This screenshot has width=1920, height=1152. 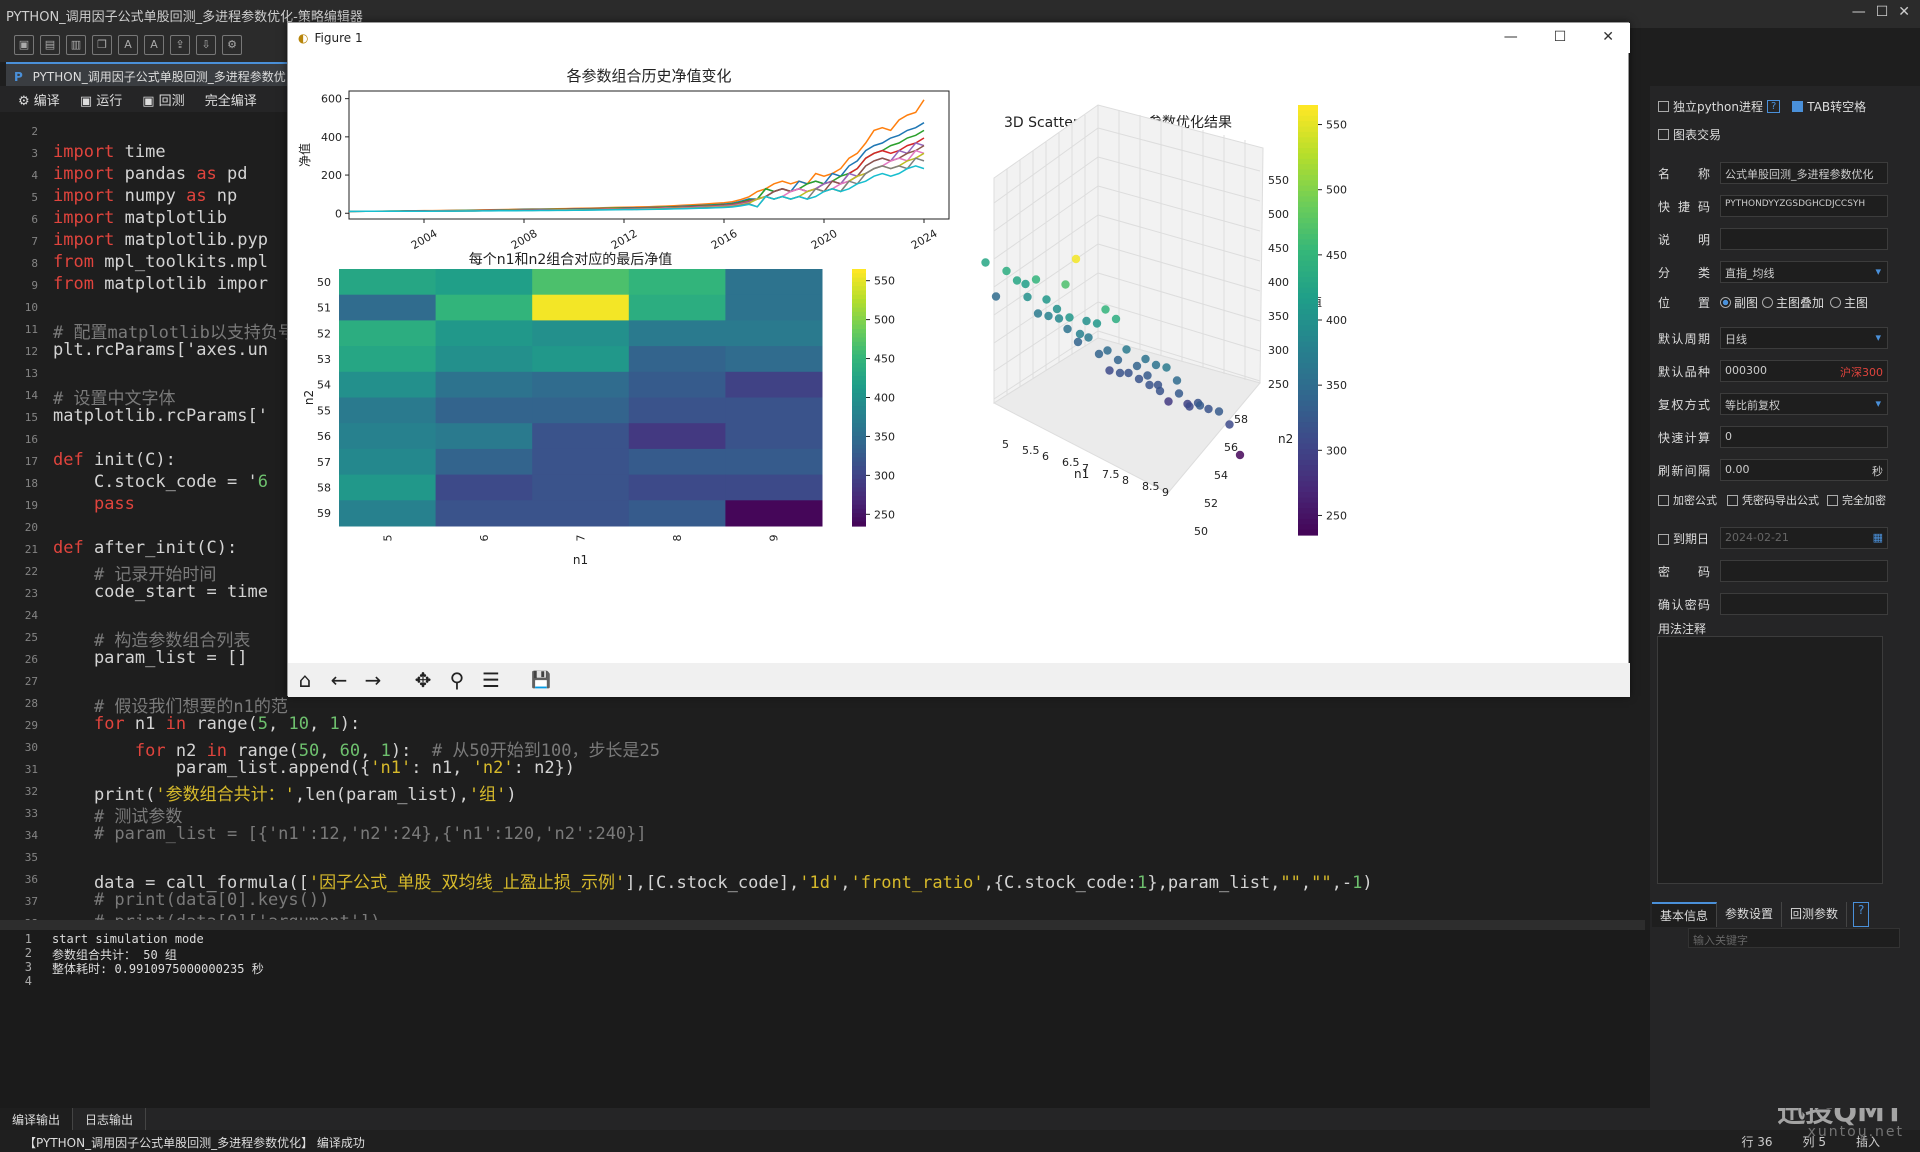 What do you see at coordinates (1804, 604) in the screenshot?
I see `confirm-password-field` at bounding box center [1804, 604].